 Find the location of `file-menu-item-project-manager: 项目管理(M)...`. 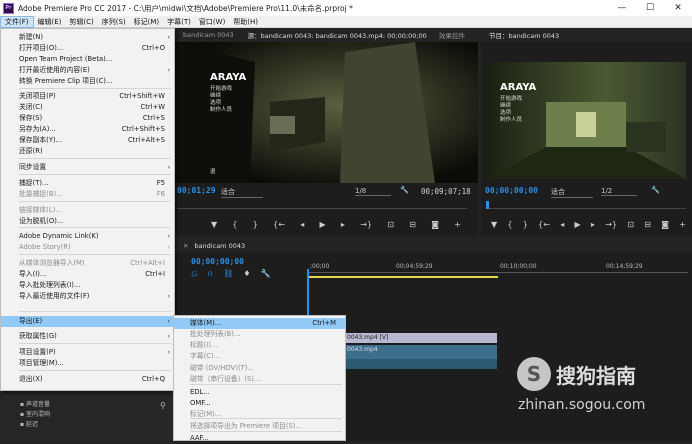

file-menu-item-project-manager: 项目管理(M)... is located at coordinates (88, 363).